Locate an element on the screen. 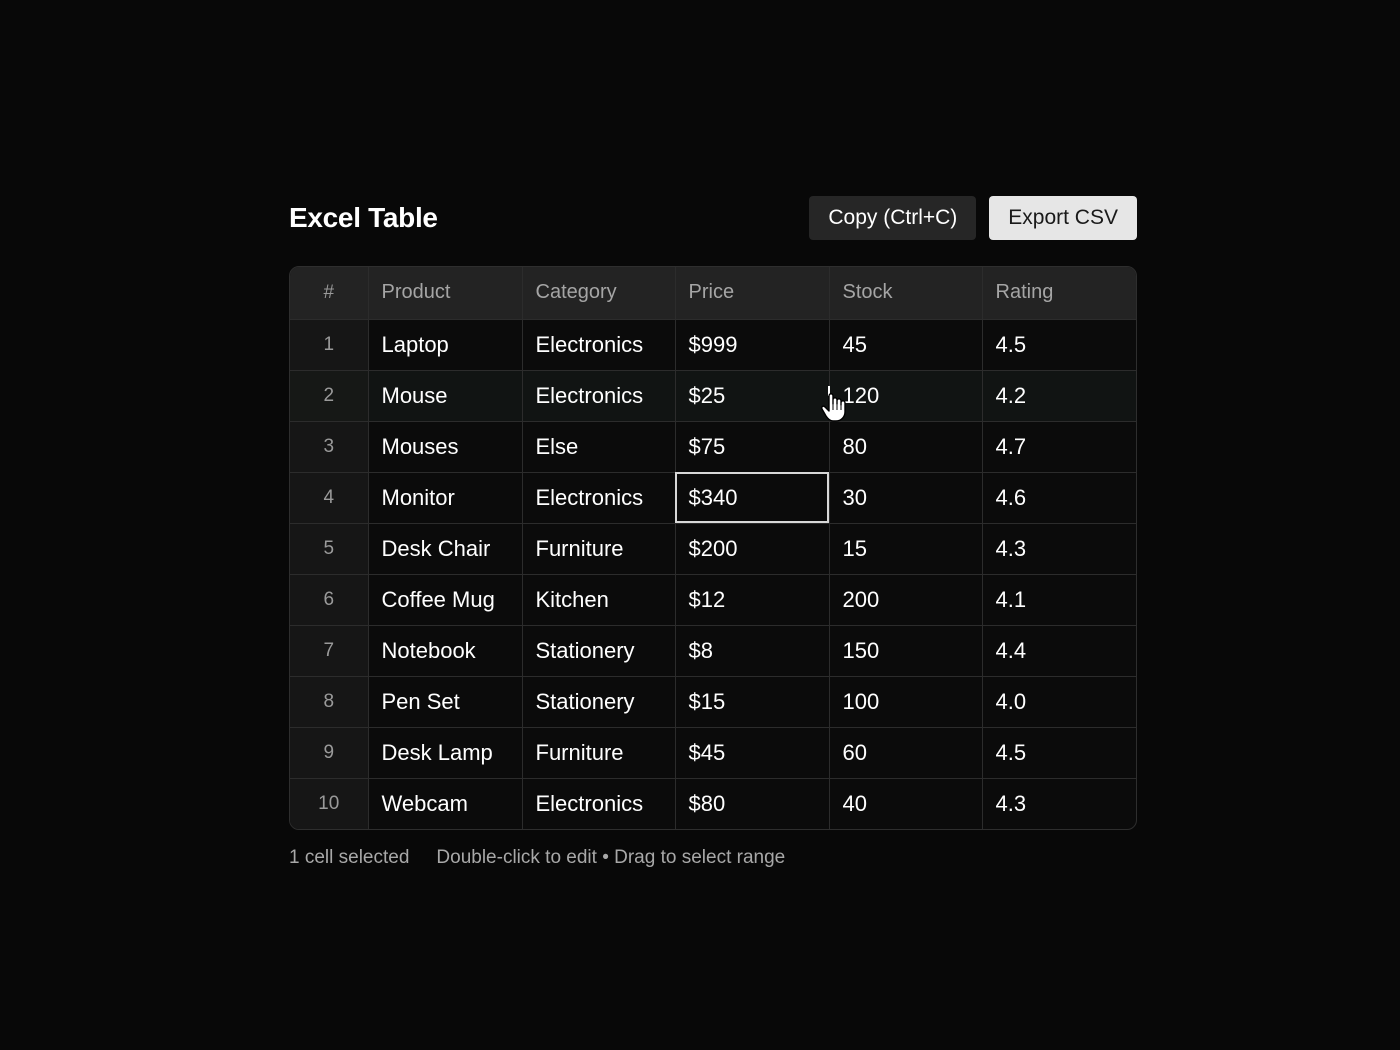 This screenshot has width=1400, height=1050. cell-price: $999 is located at coordinates (752, 345).